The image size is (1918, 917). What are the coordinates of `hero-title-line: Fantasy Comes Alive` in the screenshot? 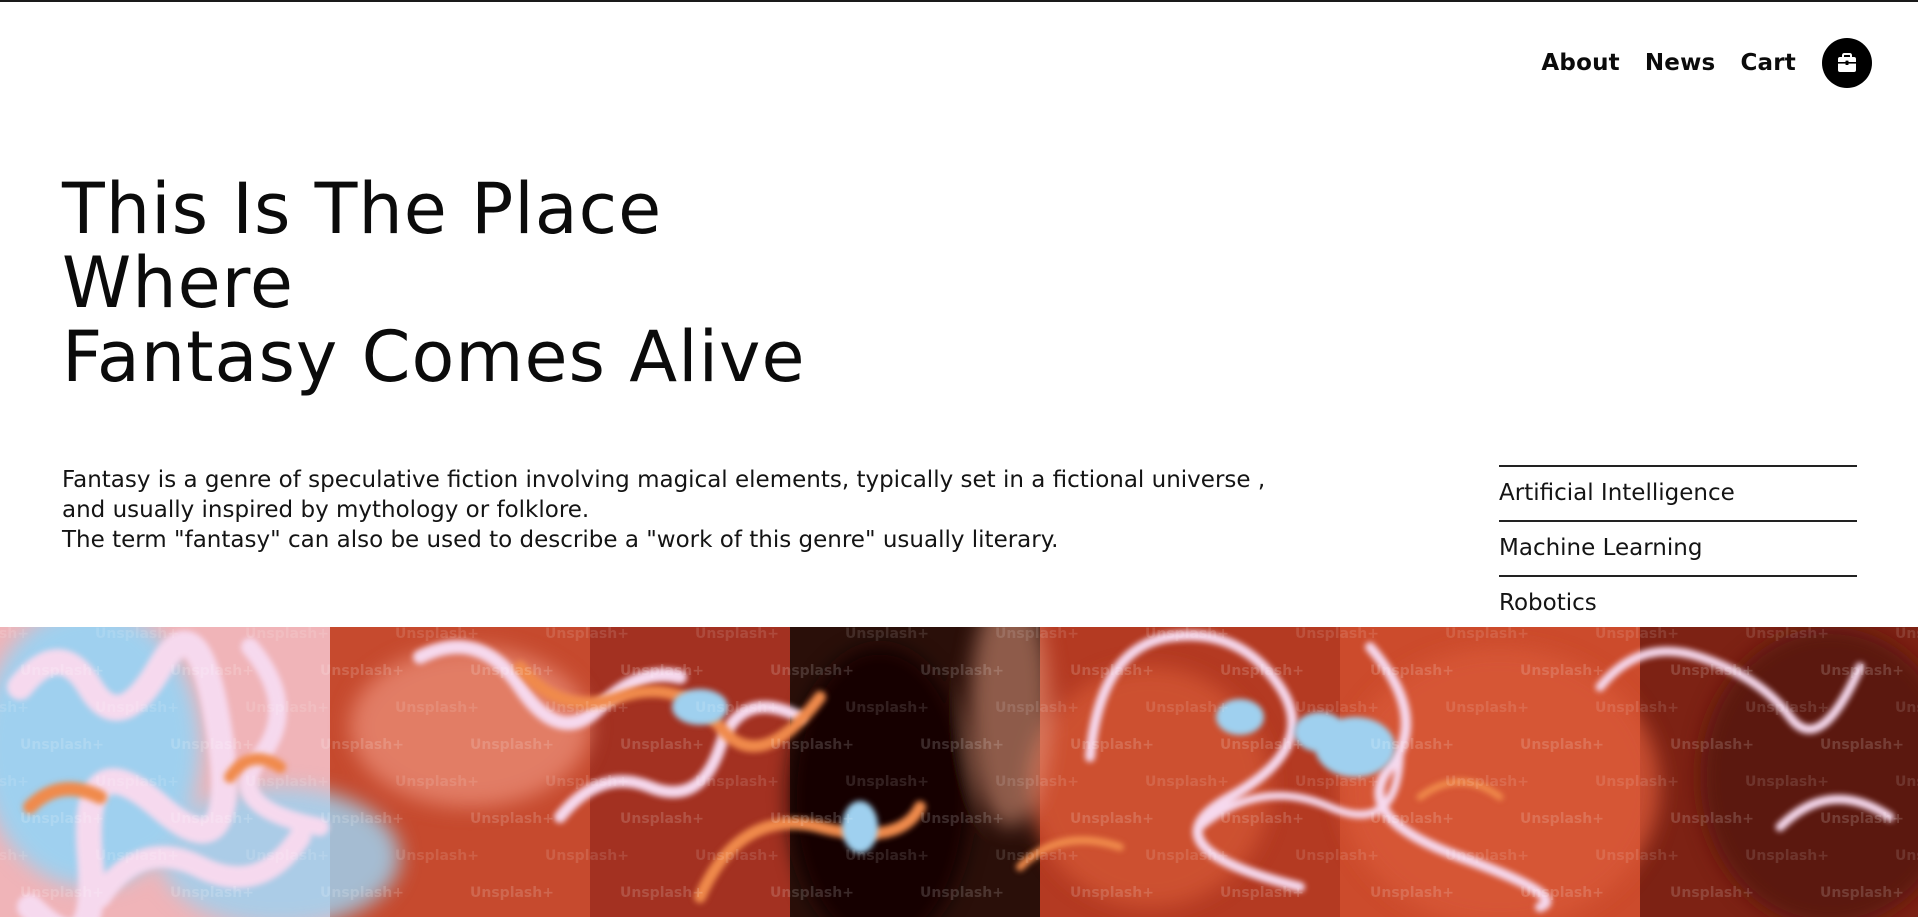 It's located at (434, 357).